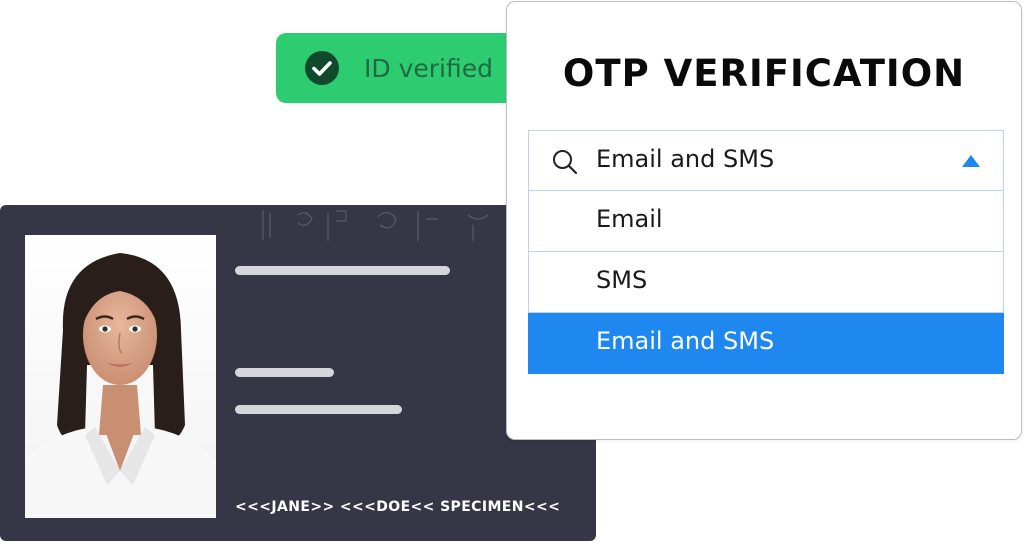 The width and height of the screenshot is (1024, 545). Describe the element at coordinates (766, 282) in the screenshot. I see `dropdown-option-sms: SMS` at that location.